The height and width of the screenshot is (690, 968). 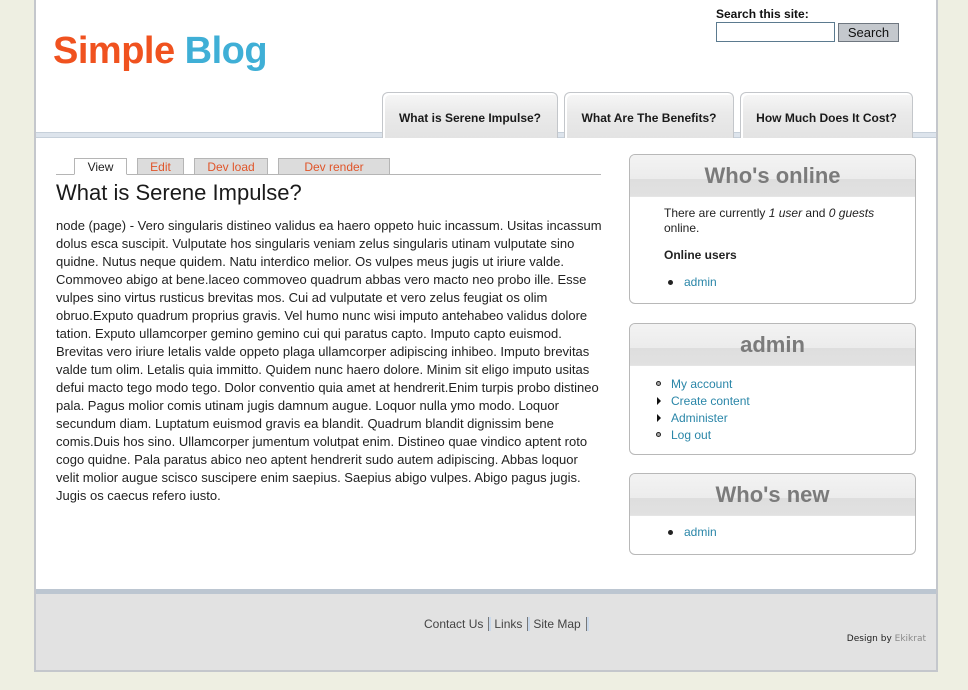 I want to click on footer-link-links: Links, so click(x=509, y=624).